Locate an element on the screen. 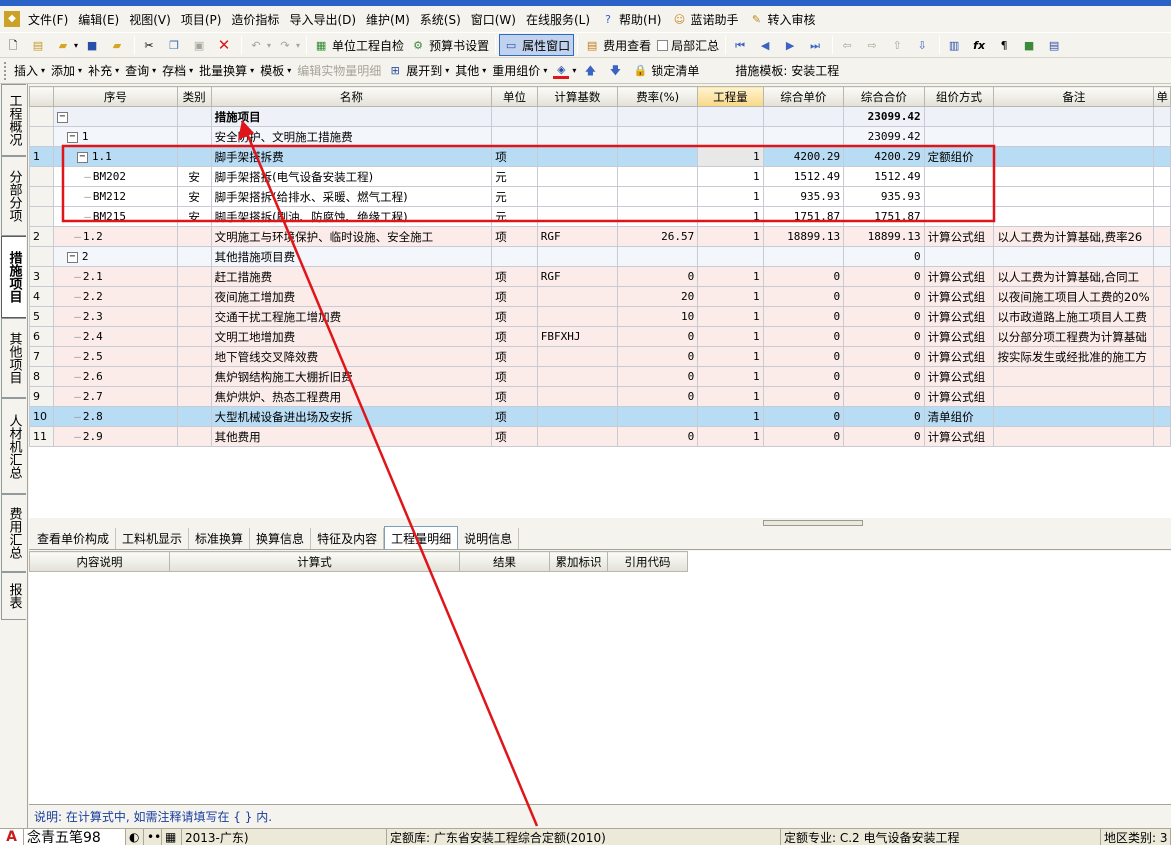 The width and height of the screenshot is (1171, 845). undo-button: ↶ ▾ is located at coordinates (259, 45).